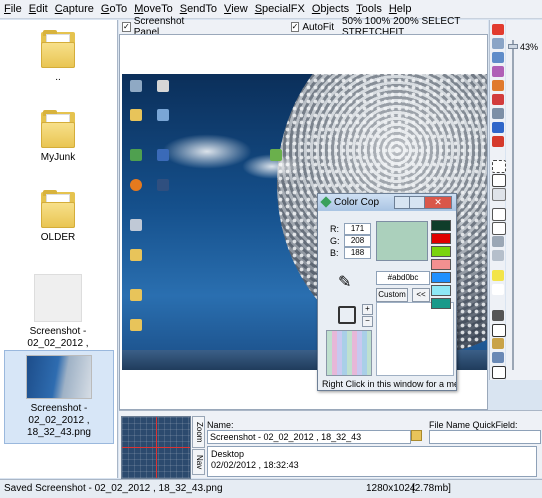 The width and height of the screenshot is (542, 498). I want to click on edit-icon, so click(498, 71).